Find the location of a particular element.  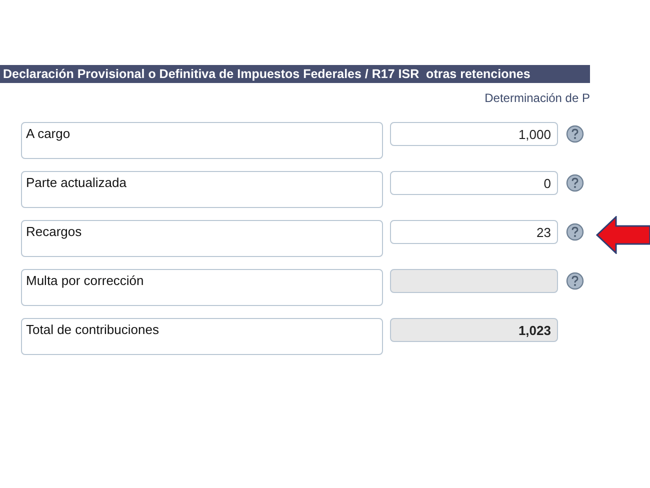

amount-field: 0 is located at coordinates (474, 183).